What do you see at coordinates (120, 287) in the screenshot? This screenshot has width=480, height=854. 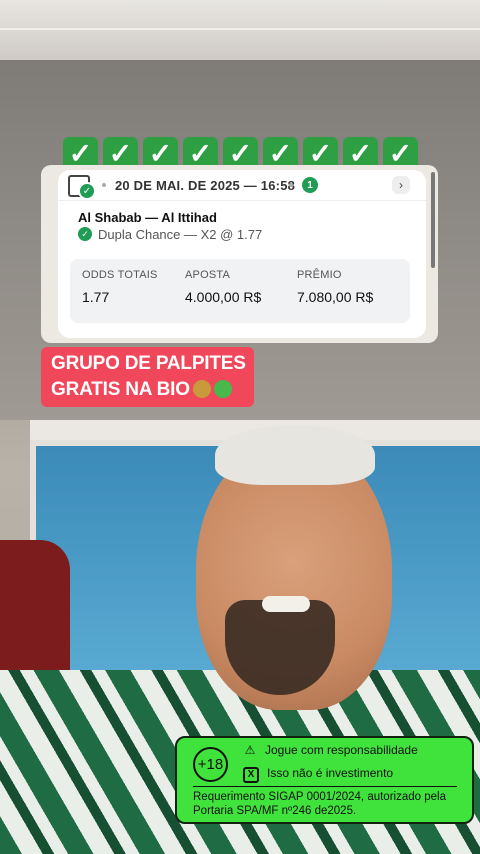 I see `stat-total-odds: ODDS TOTAIS 1.77` at bounding box center [120, 287].